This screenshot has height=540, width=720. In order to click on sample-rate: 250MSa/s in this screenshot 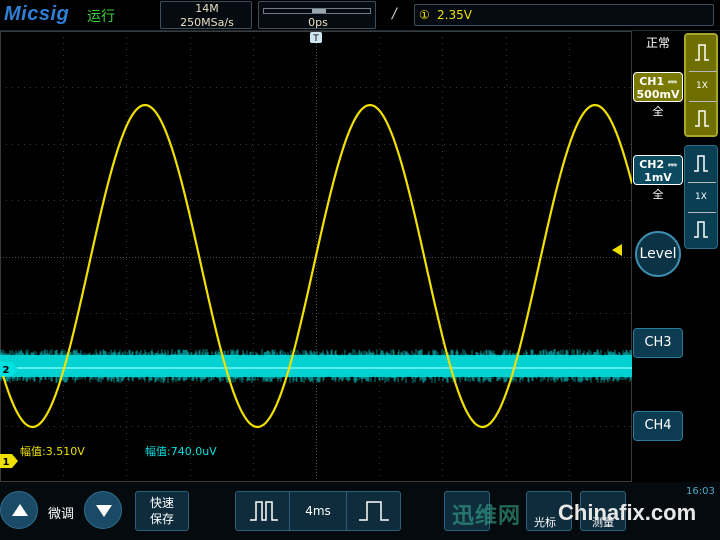, I will do `click(207, 22)`.